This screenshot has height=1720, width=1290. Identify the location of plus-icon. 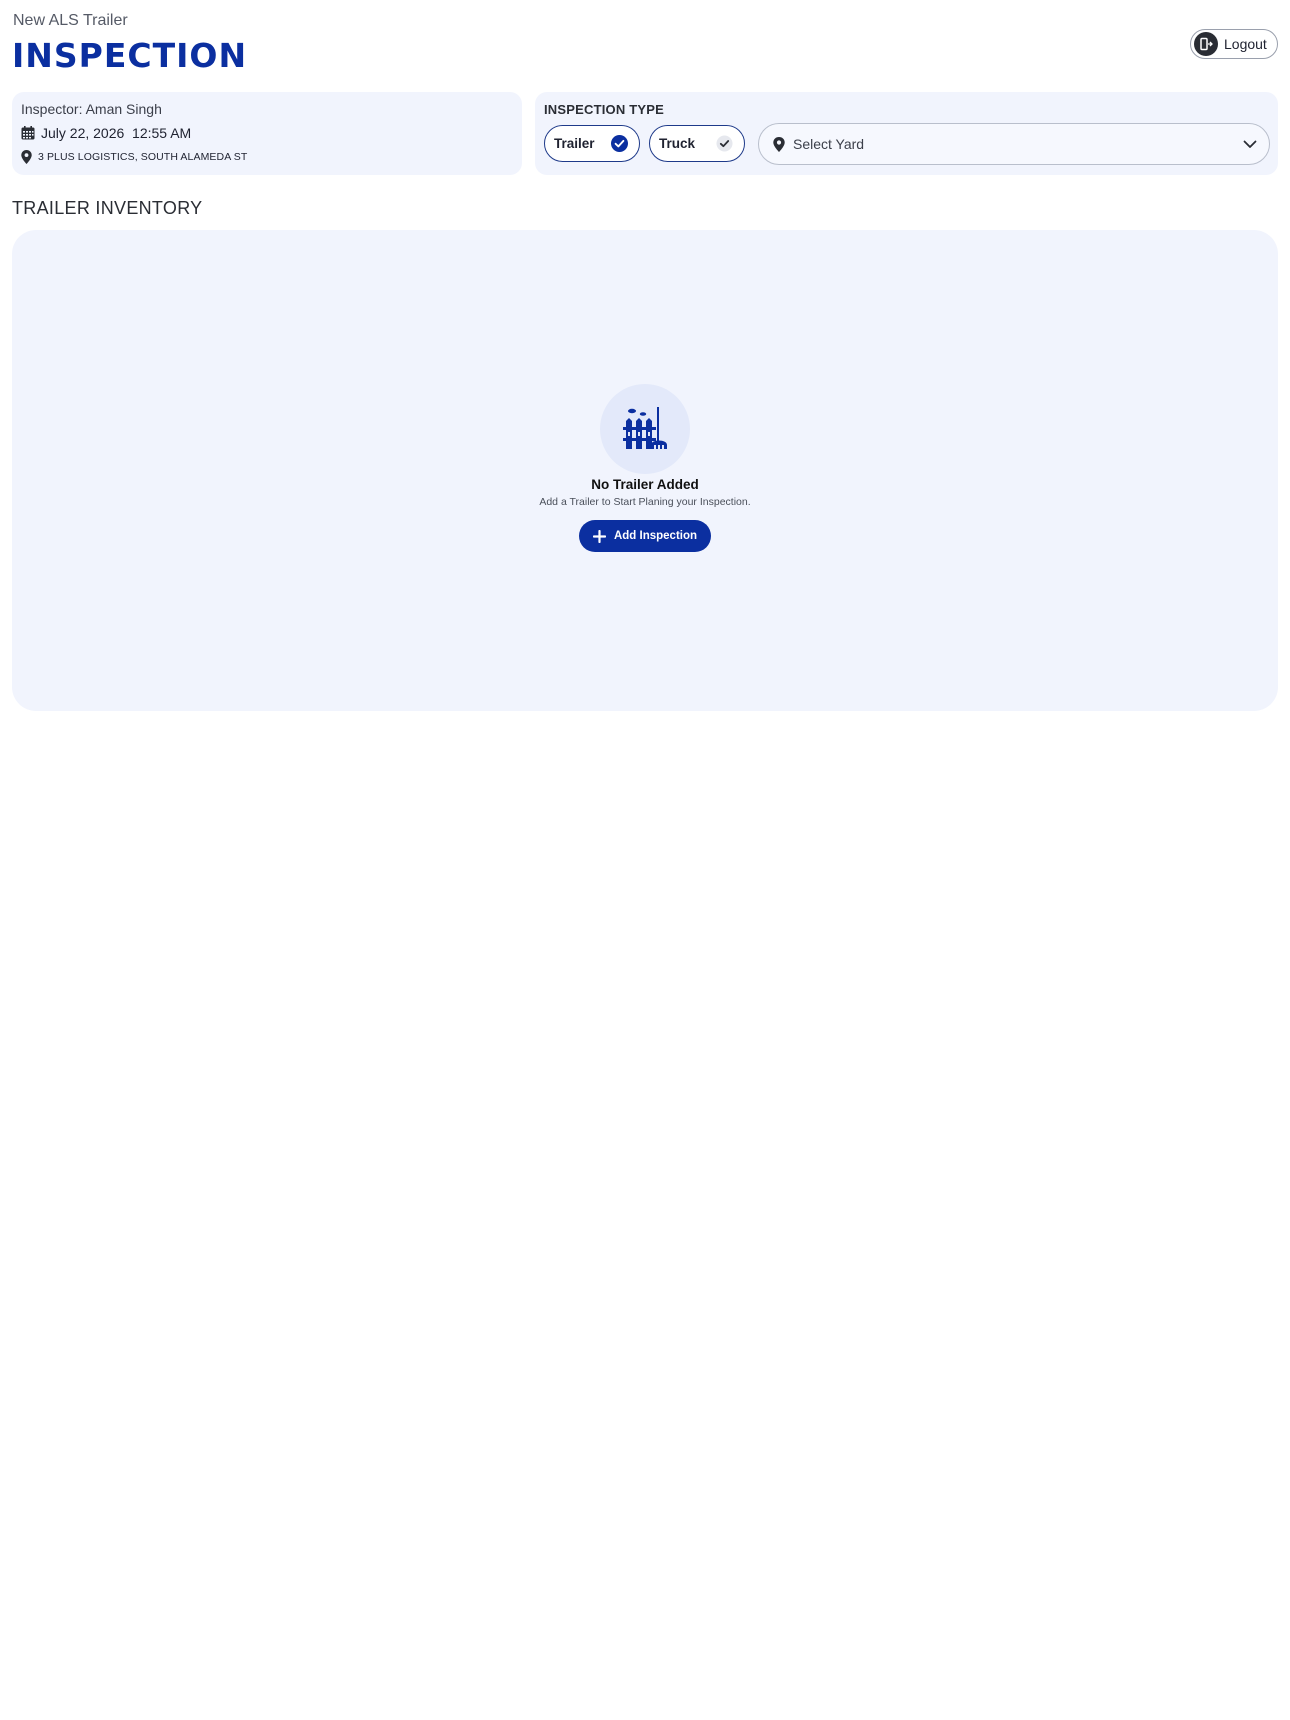
(599, 536).